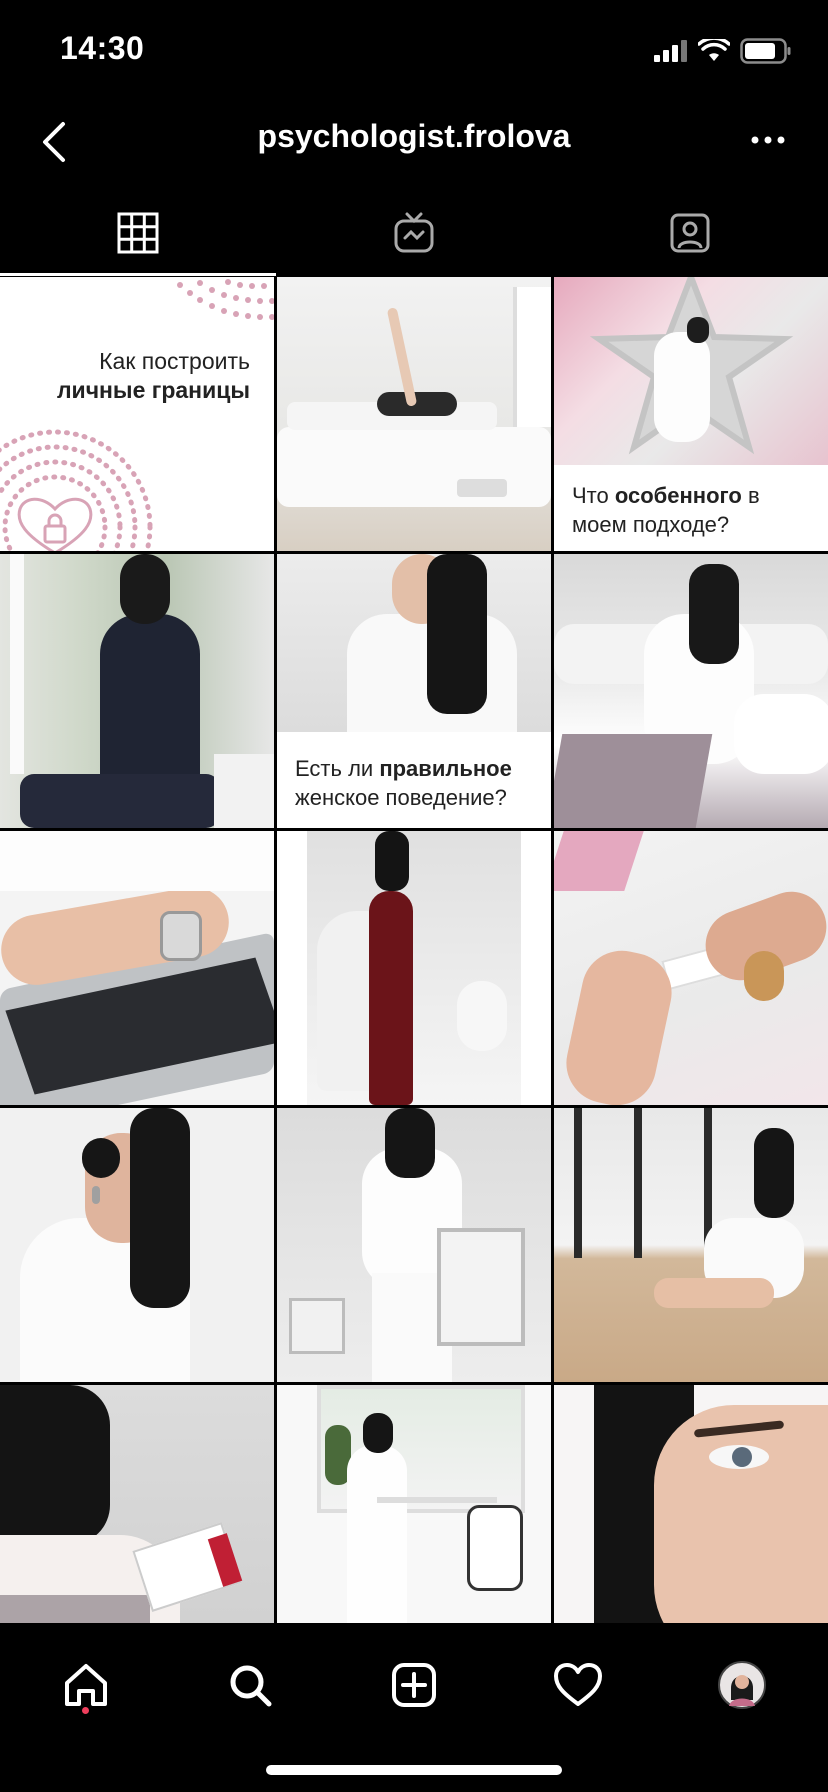 The height and width of the screenshot is (1792, 828). What do you see at coordinates (414, 136) in the screenshot?
I see `profile-username: psychologist.frolova` at bounding box center [414, 136].